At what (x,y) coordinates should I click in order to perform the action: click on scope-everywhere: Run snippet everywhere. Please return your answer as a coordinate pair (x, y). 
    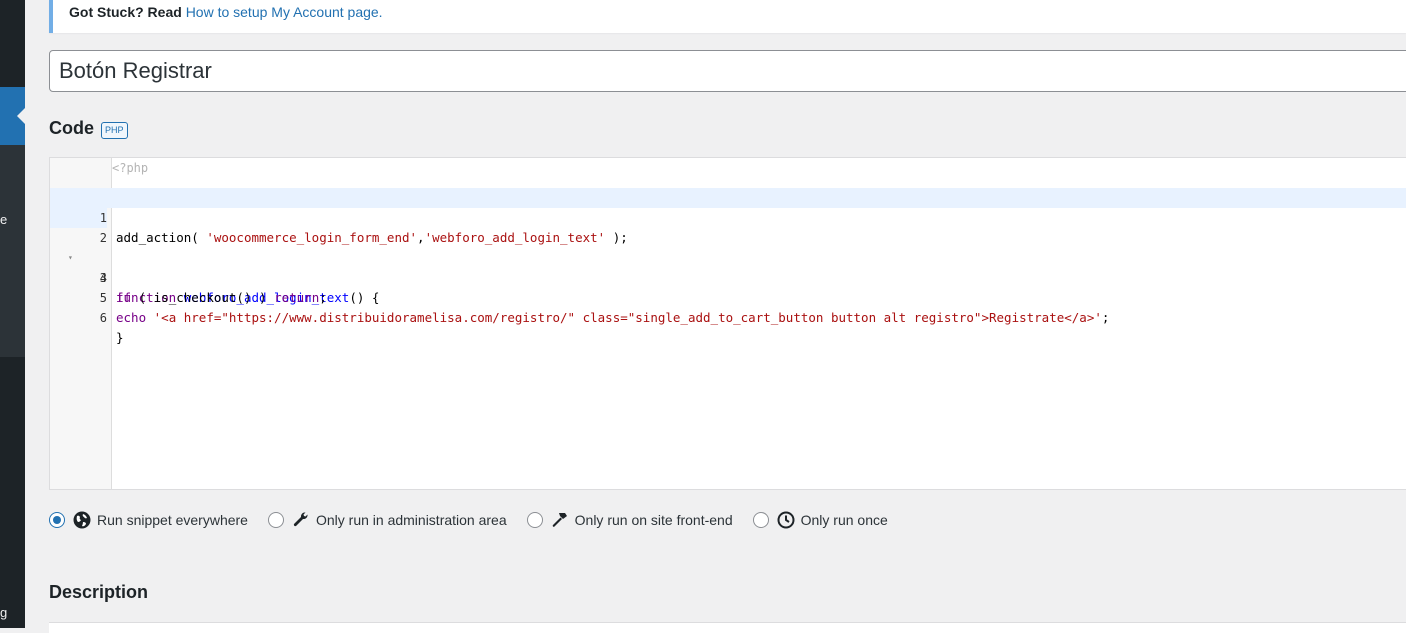
    Looking at the image, I should click on (148, 520).